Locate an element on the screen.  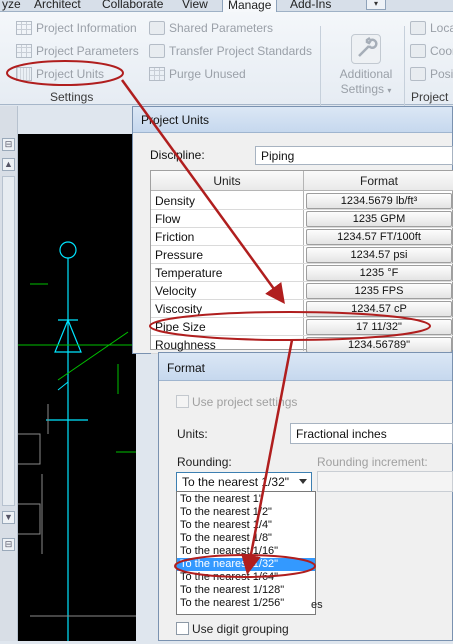
project-units-title: Project Units is located at coordinates (292, 120).